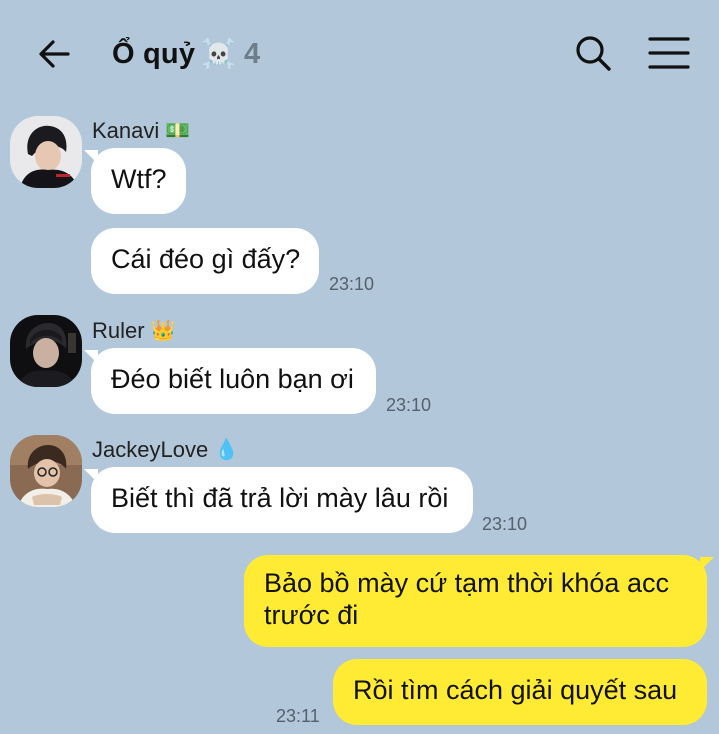 This screenshot has width=719, height=734. Describe the element at coordinates (475, 601) in the screenshot. I see `message-bubble-outgoing: Bảo bồ mày cứ tạm thời khóa acc trước đi` at that location.